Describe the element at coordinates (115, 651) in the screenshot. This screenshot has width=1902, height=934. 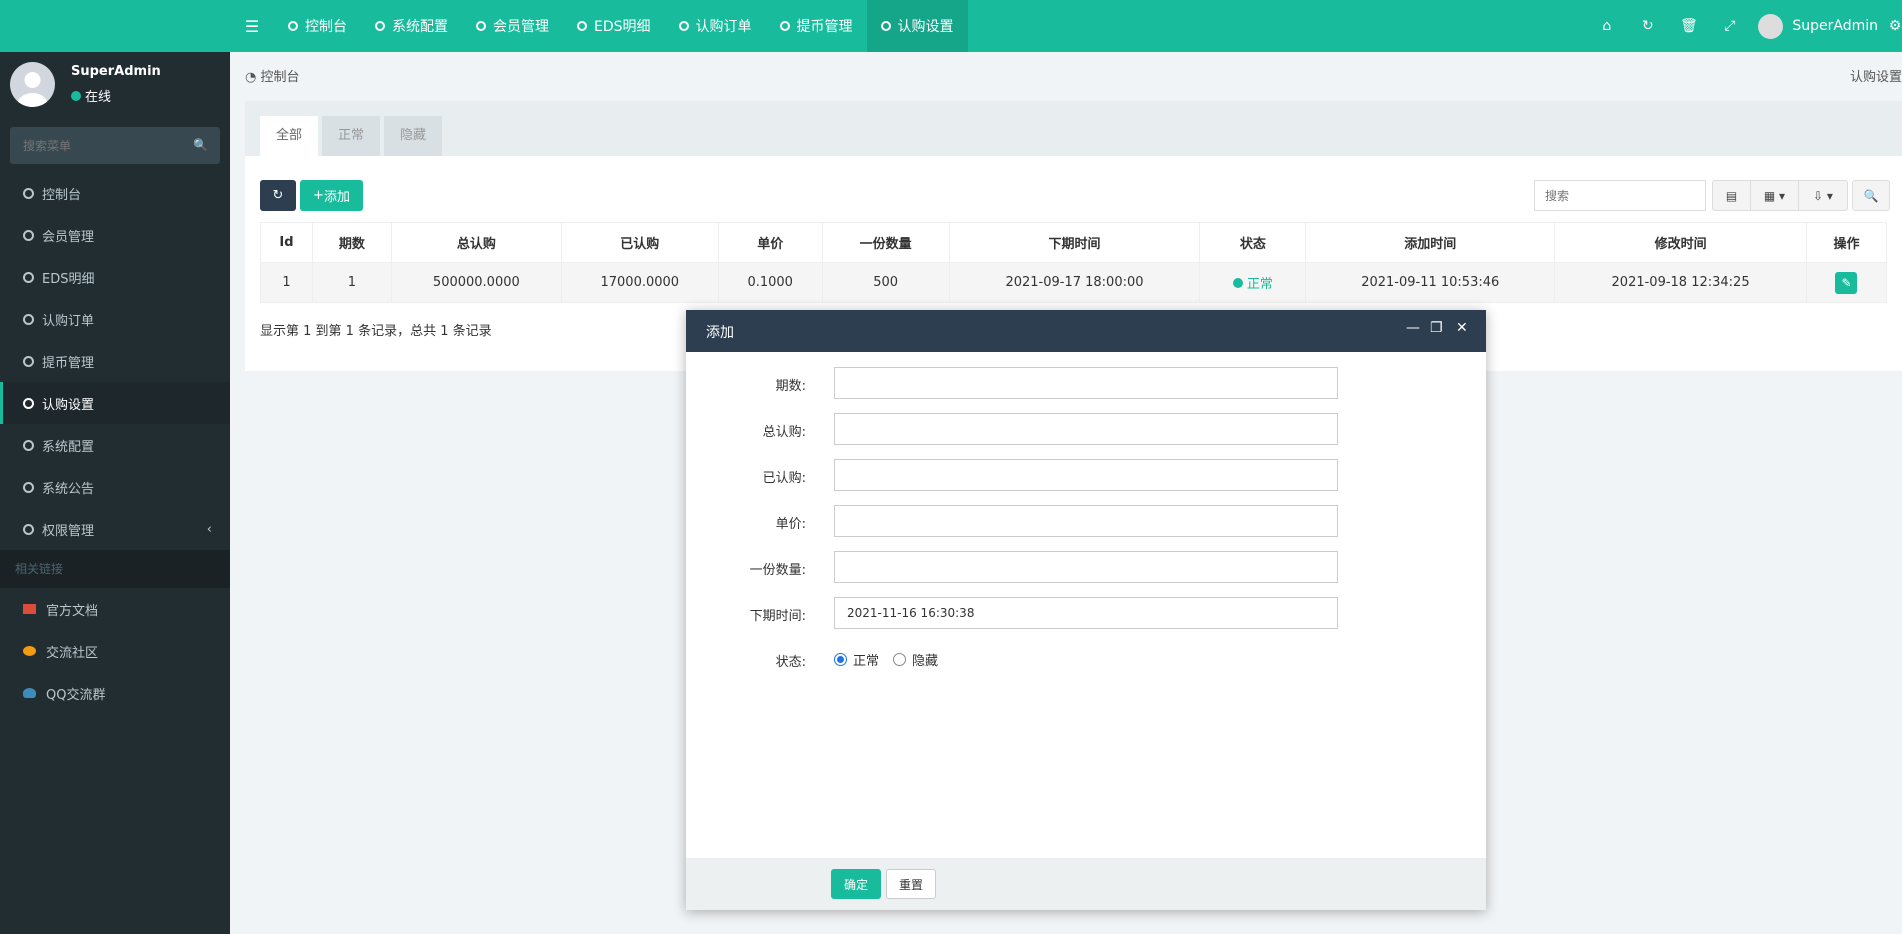
I see `sidebar-link-community: 交流社区` at that location.